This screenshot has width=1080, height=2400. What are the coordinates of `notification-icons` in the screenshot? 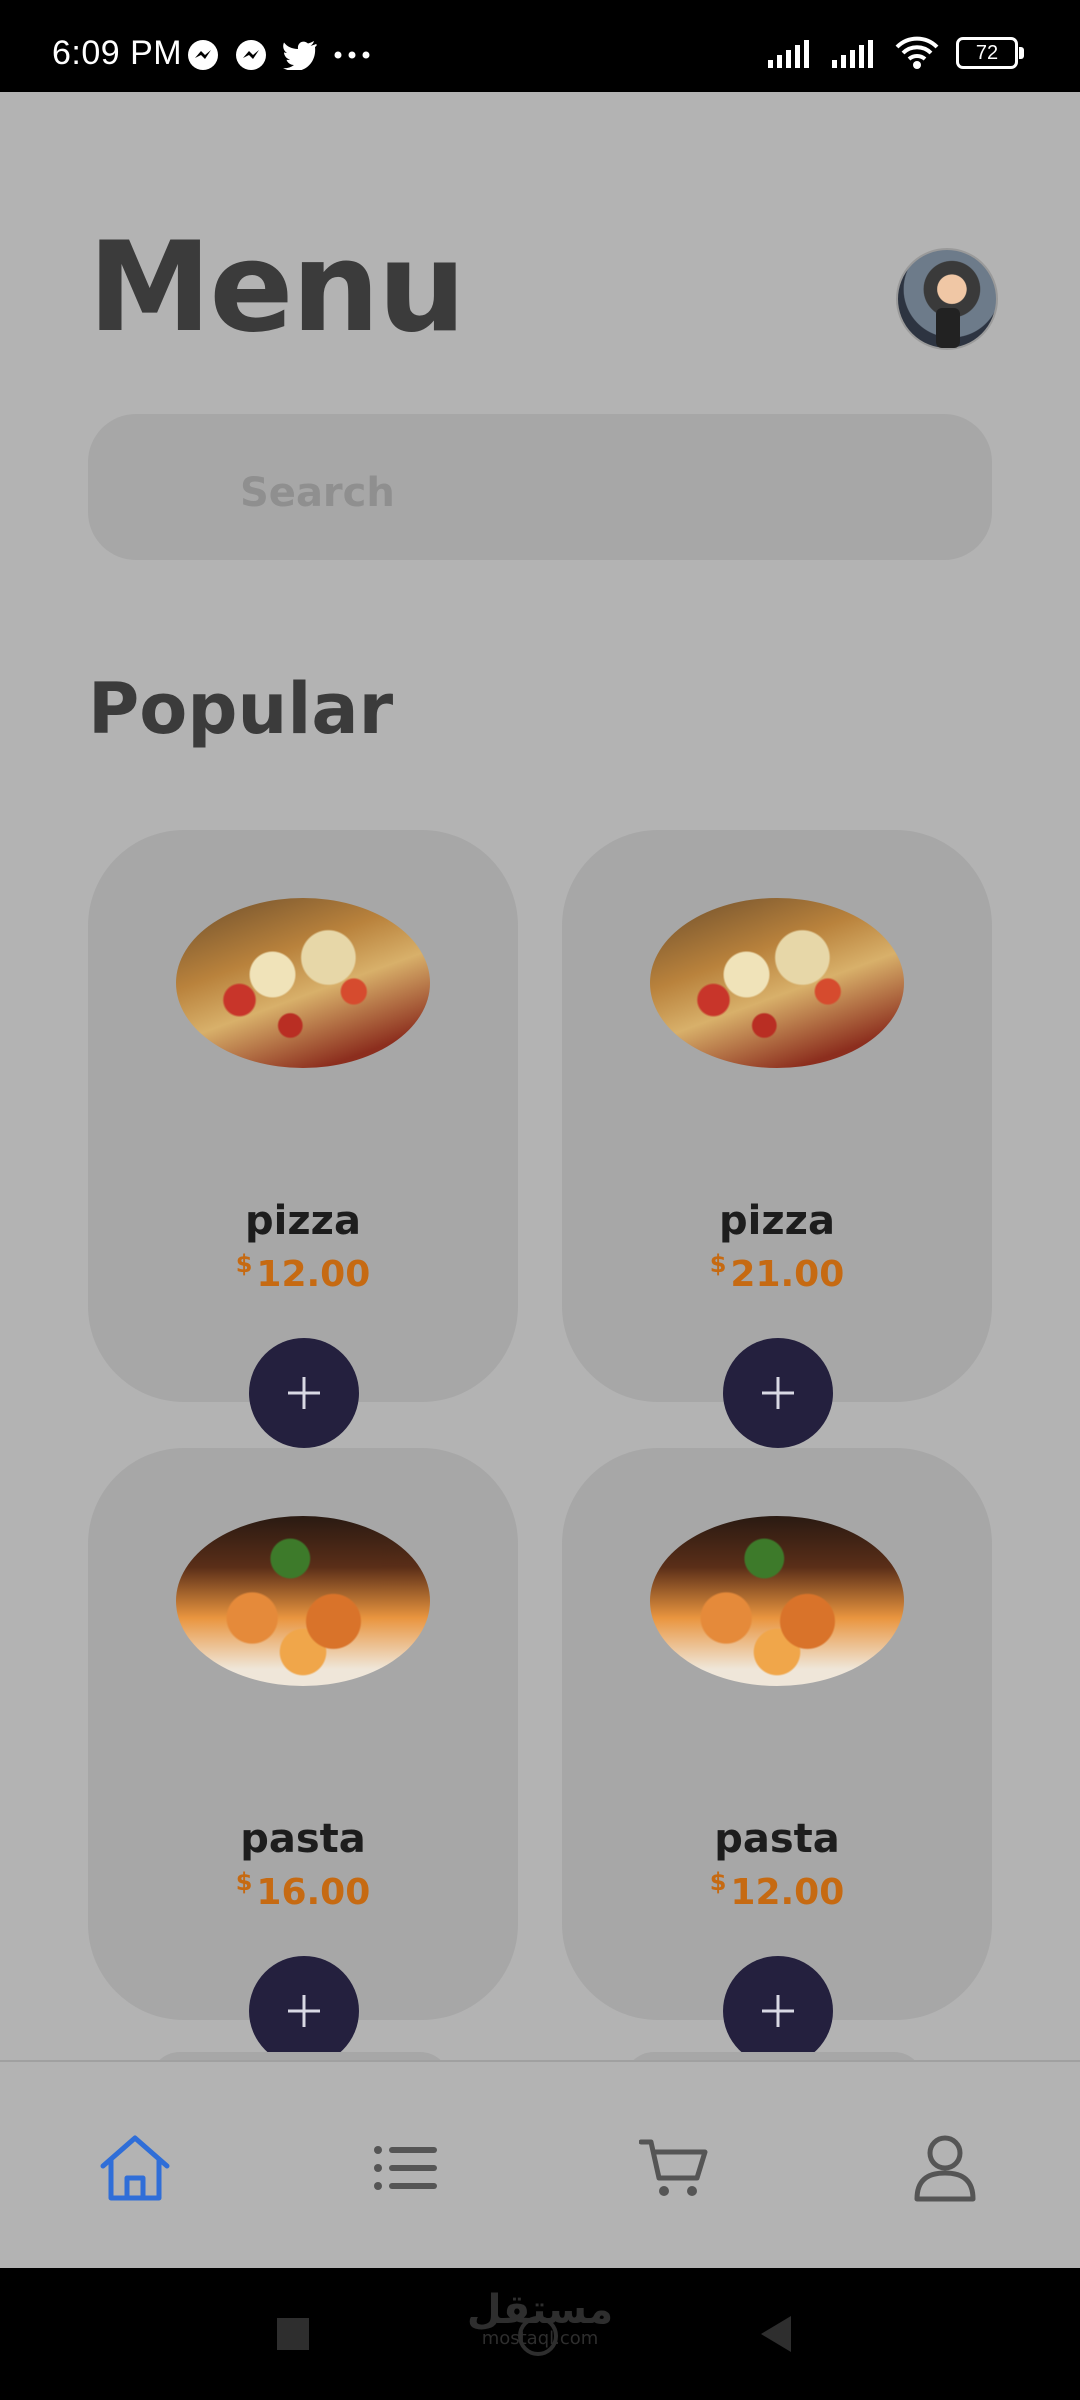 It's located at (279, 55).